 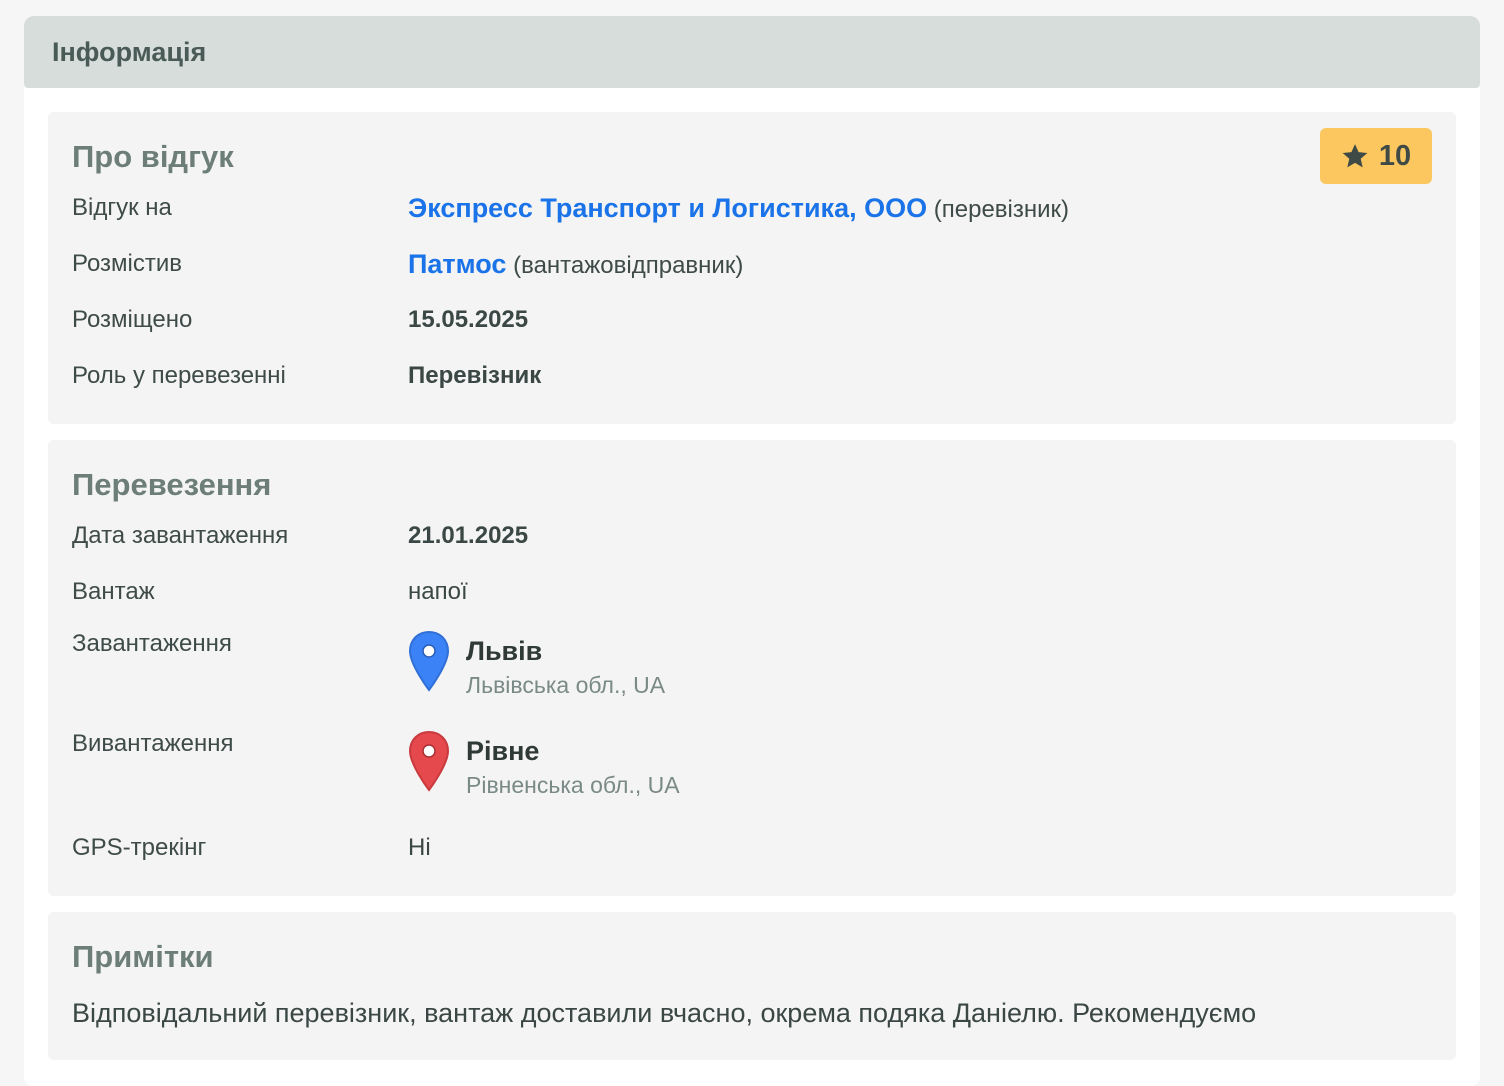 What do you see at coordinates (573, 785) in the screenshot?
I see `unloading-region: Рівненська обл., UA` at bounding box center [573, 785].